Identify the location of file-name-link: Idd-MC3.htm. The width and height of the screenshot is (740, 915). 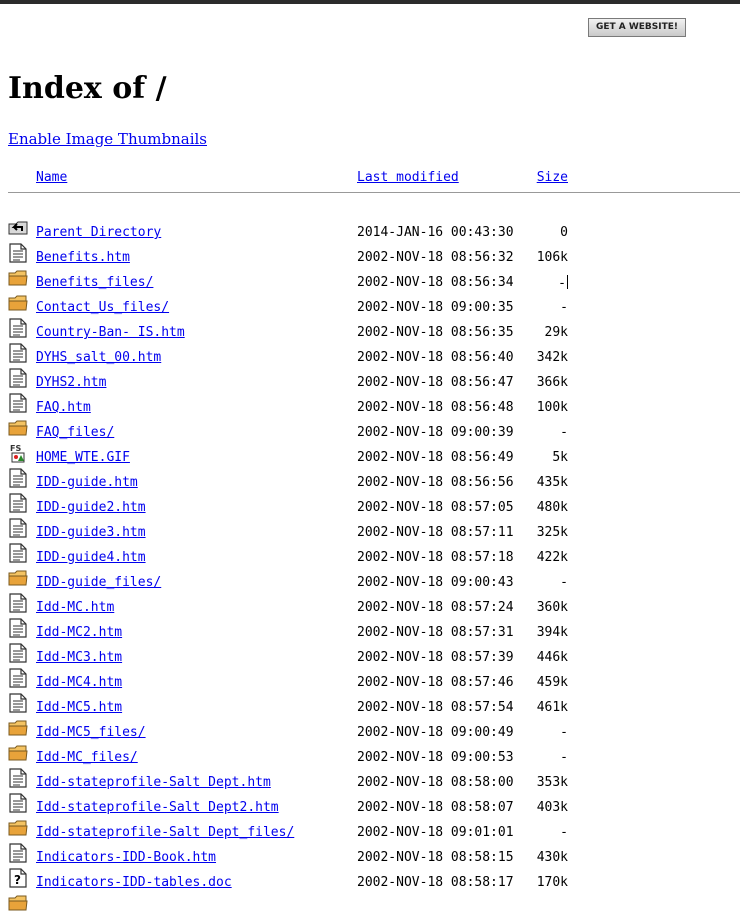
(79, 658).